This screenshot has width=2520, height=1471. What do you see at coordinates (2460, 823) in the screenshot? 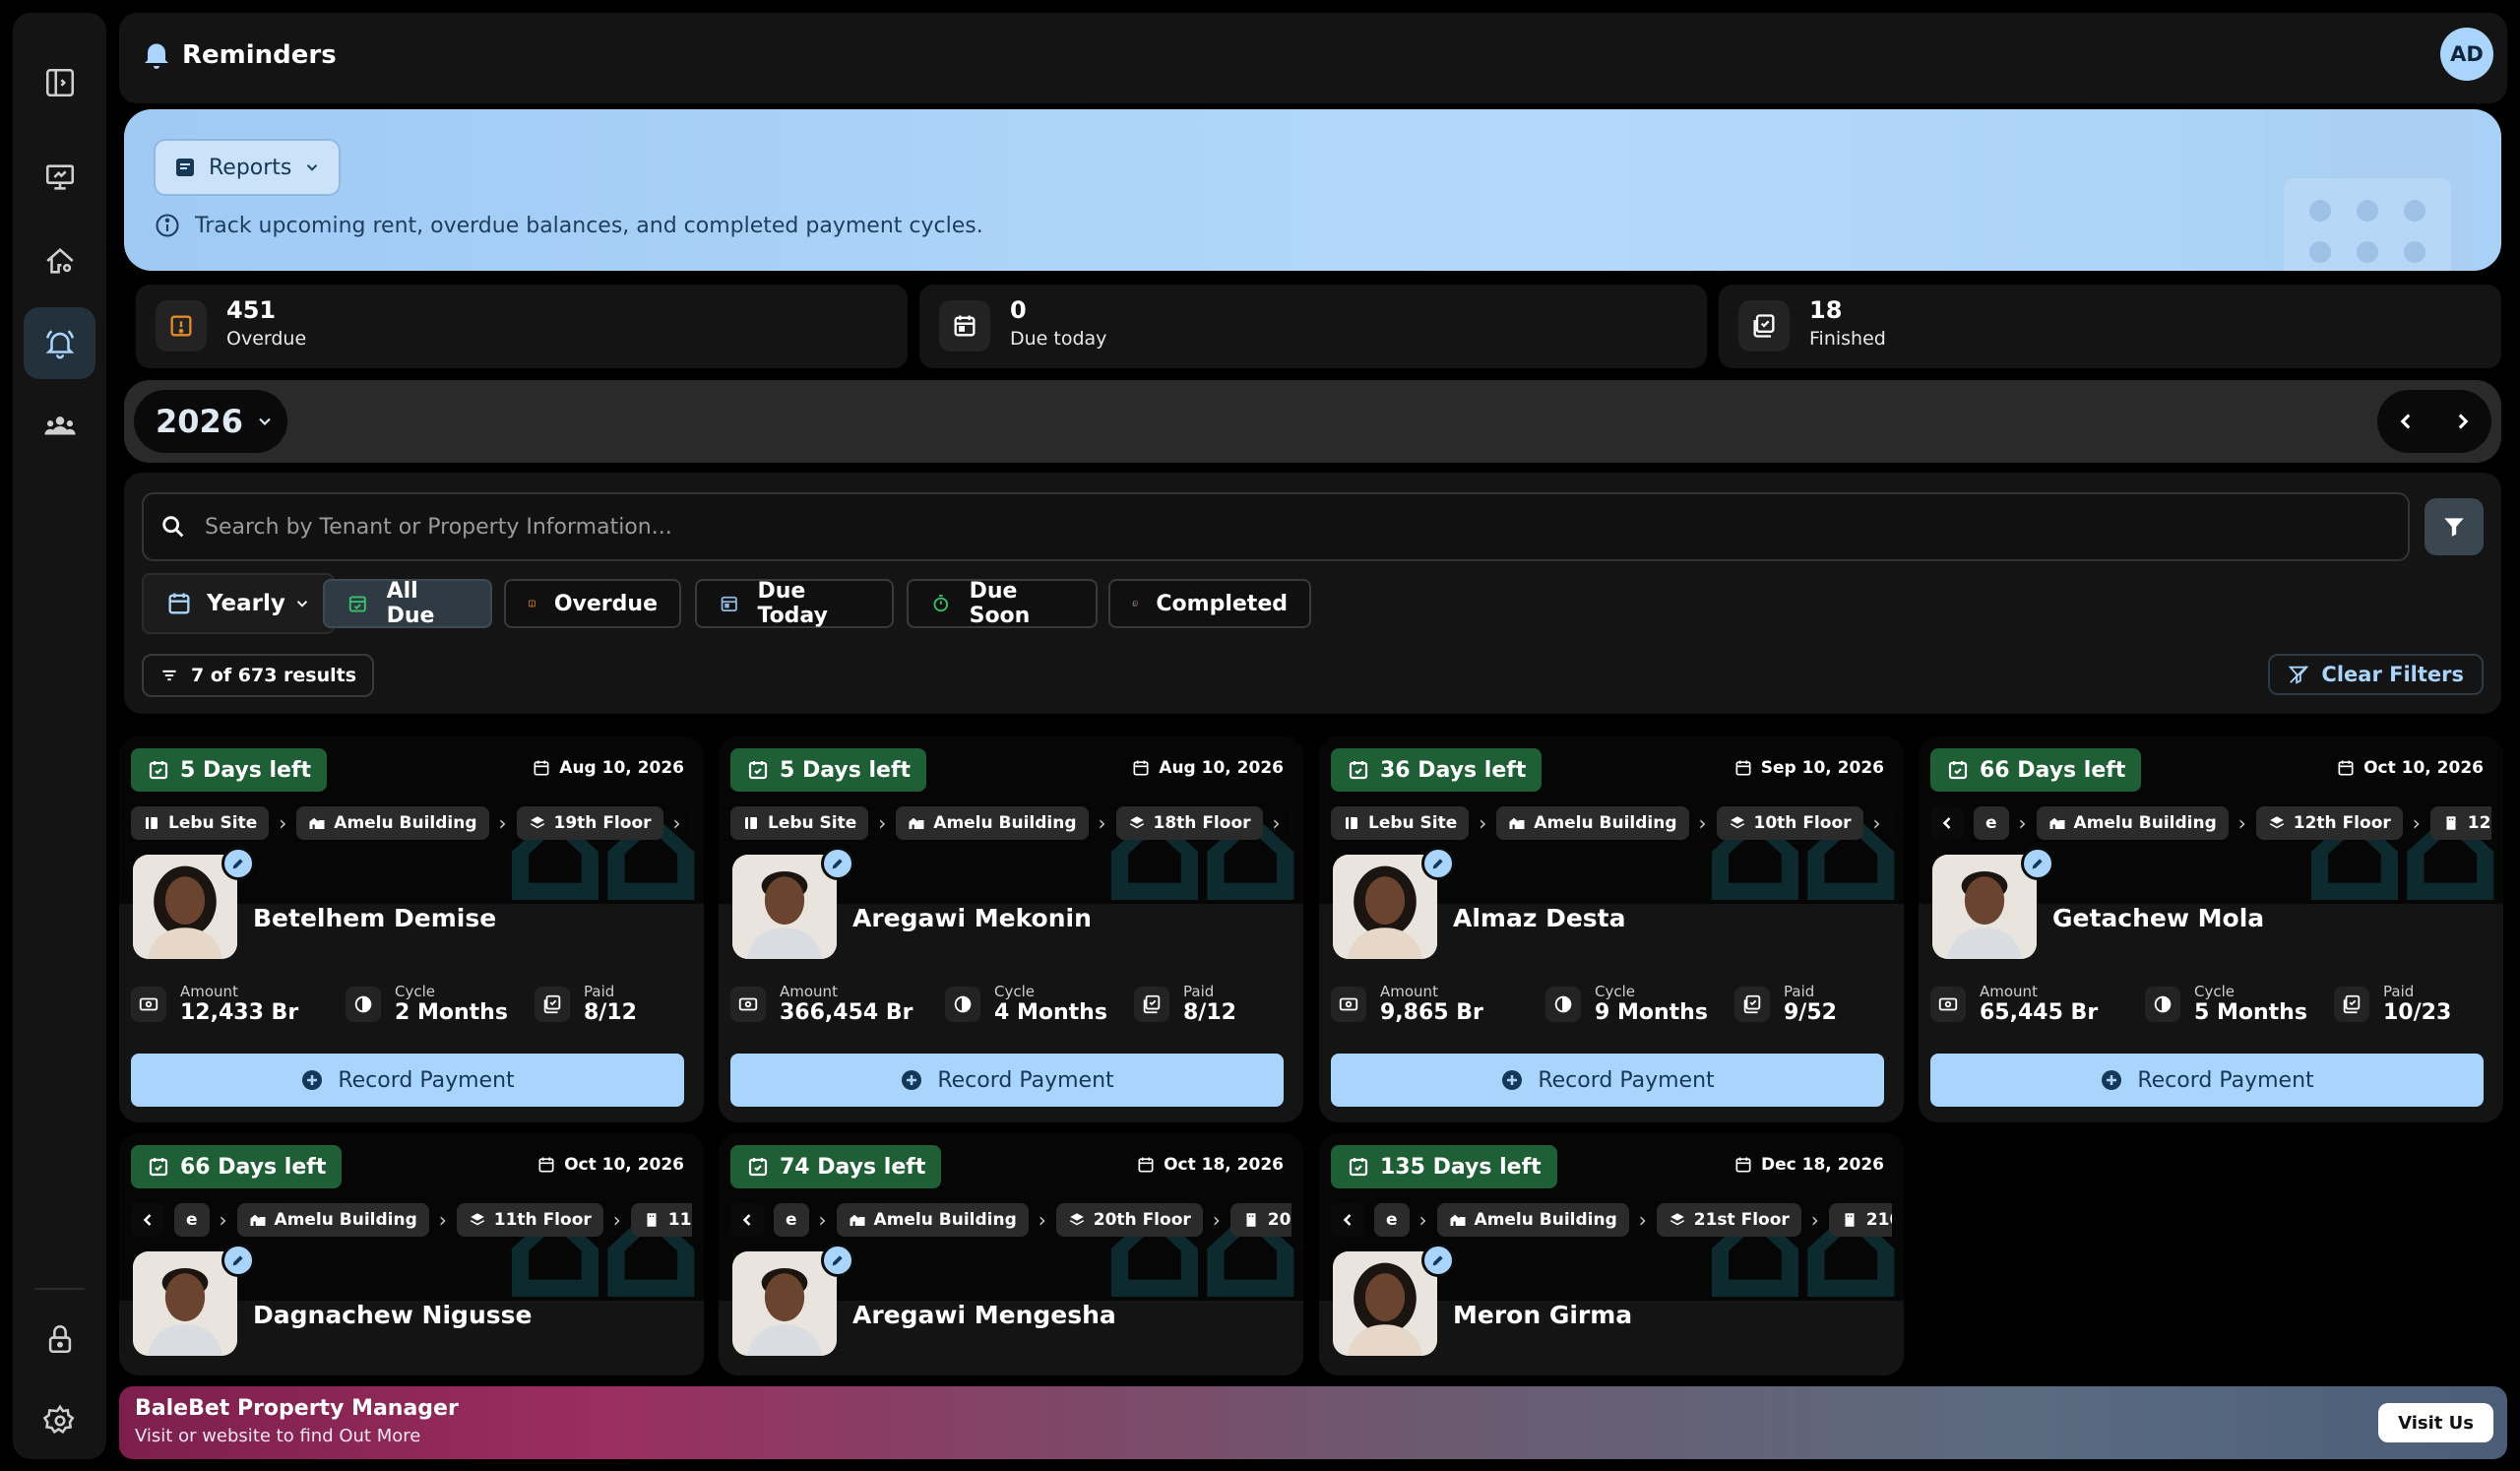
I see `breadcrumb-item: 1201` at bounding box center [2460, 823].